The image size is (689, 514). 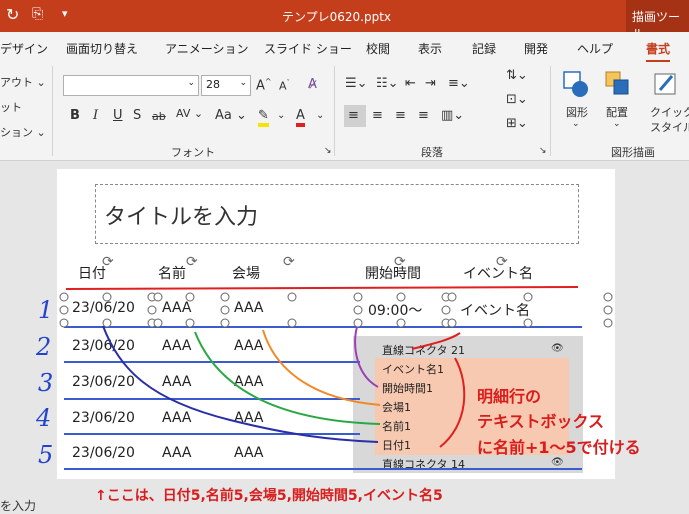 I want to click on purple-stroke, so click(x=366, y=357).